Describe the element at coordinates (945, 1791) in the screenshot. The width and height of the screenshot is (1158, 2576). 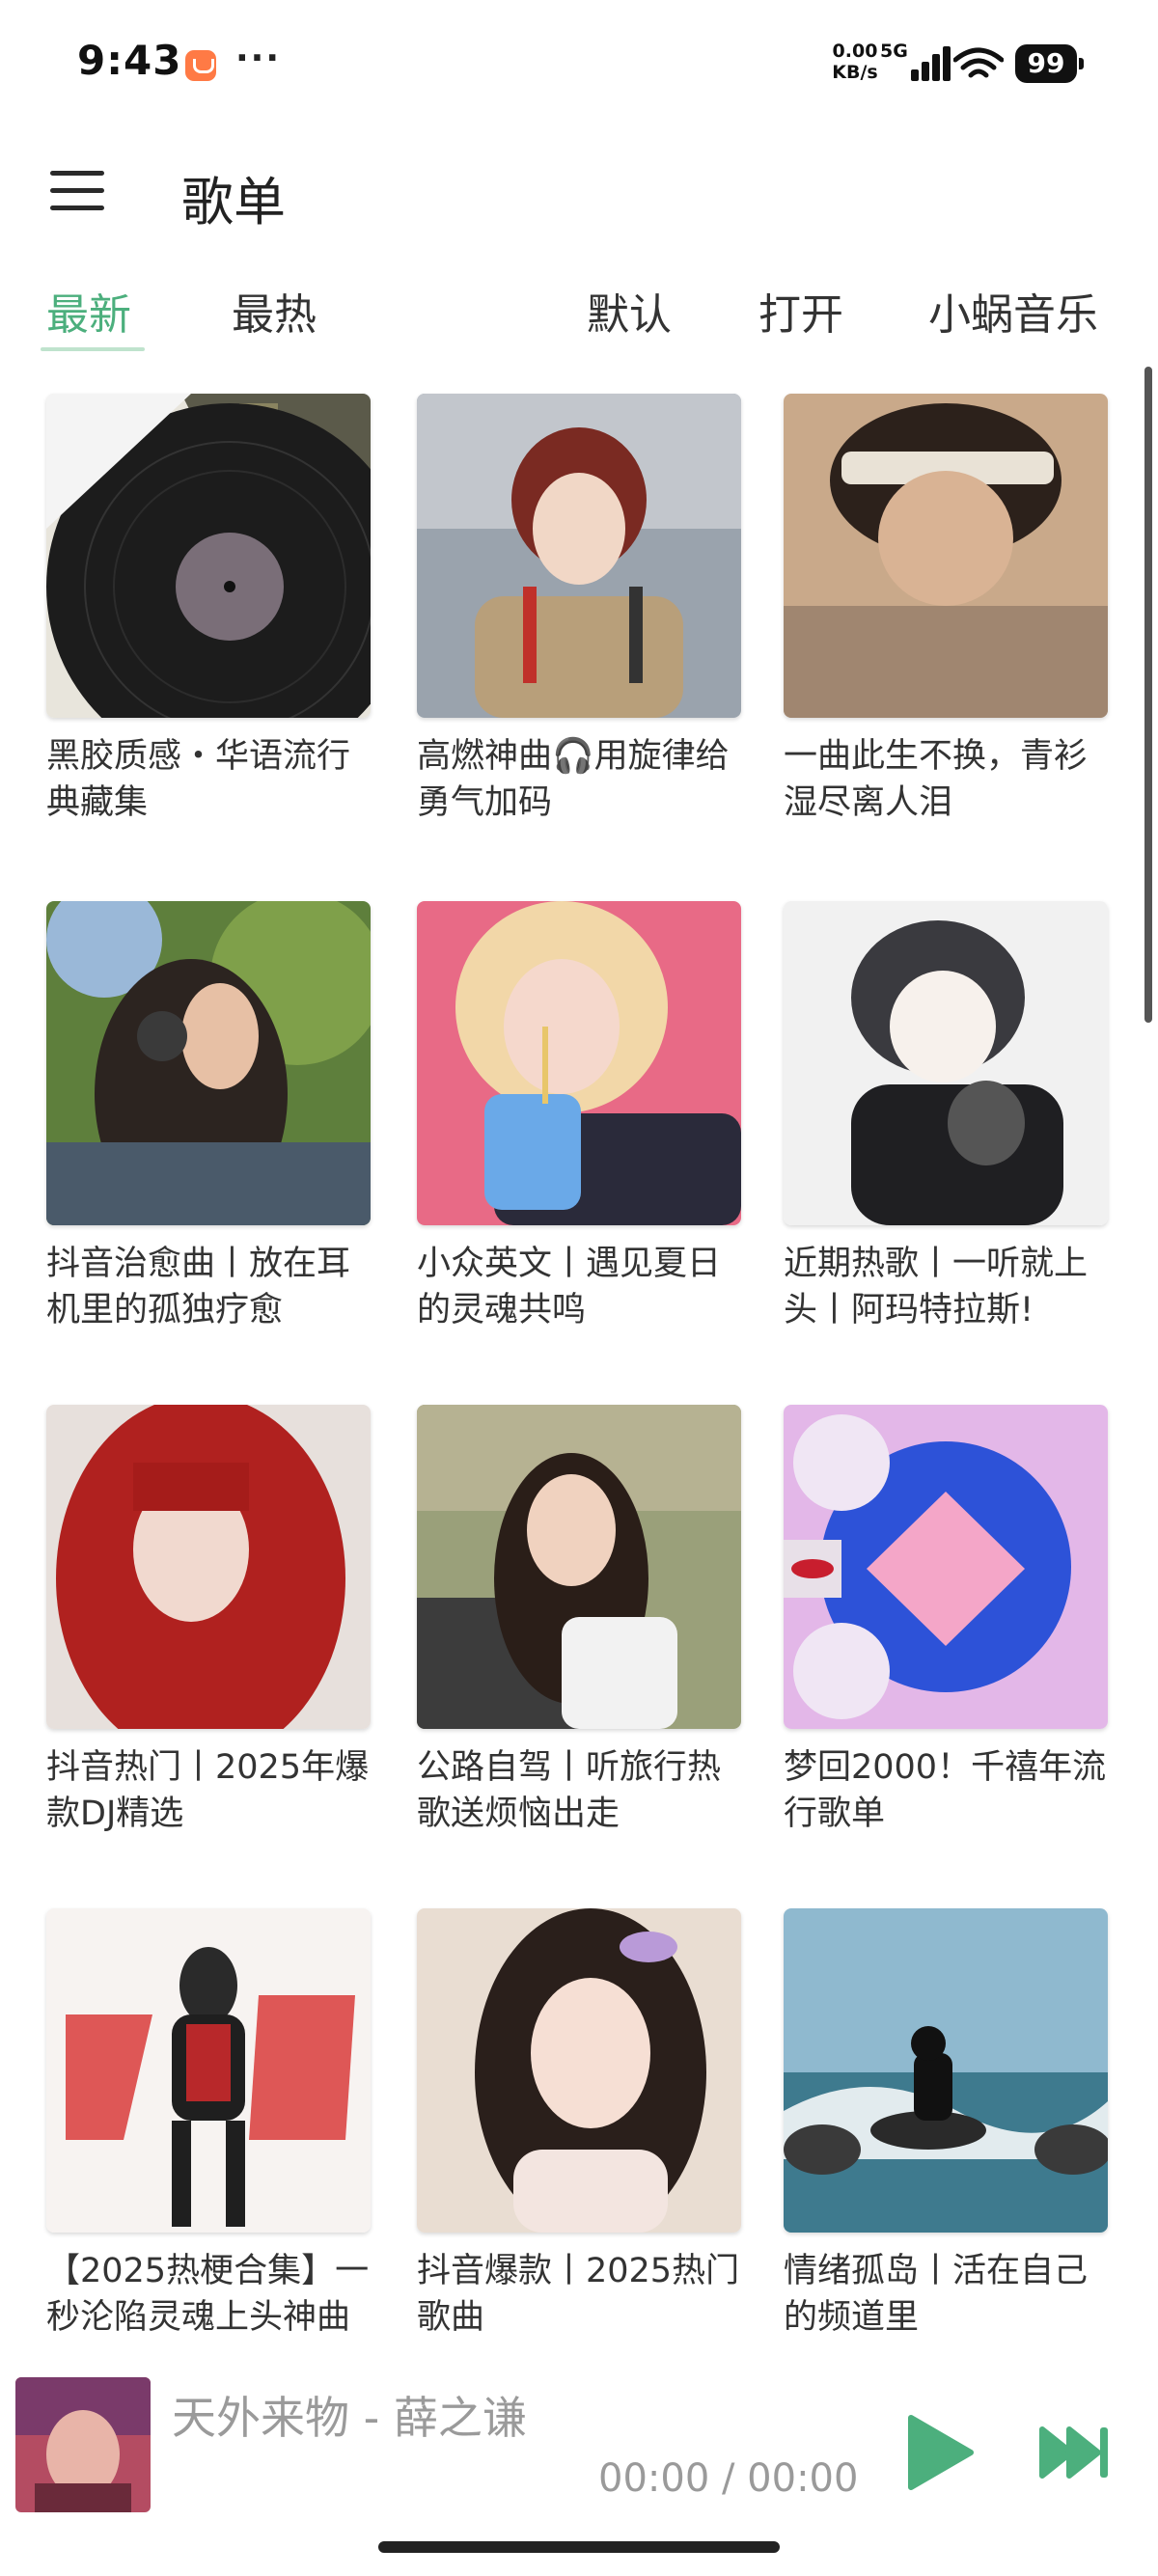
I see `playlist-title: 梦回2000！千禧年流行歌单` at that location.